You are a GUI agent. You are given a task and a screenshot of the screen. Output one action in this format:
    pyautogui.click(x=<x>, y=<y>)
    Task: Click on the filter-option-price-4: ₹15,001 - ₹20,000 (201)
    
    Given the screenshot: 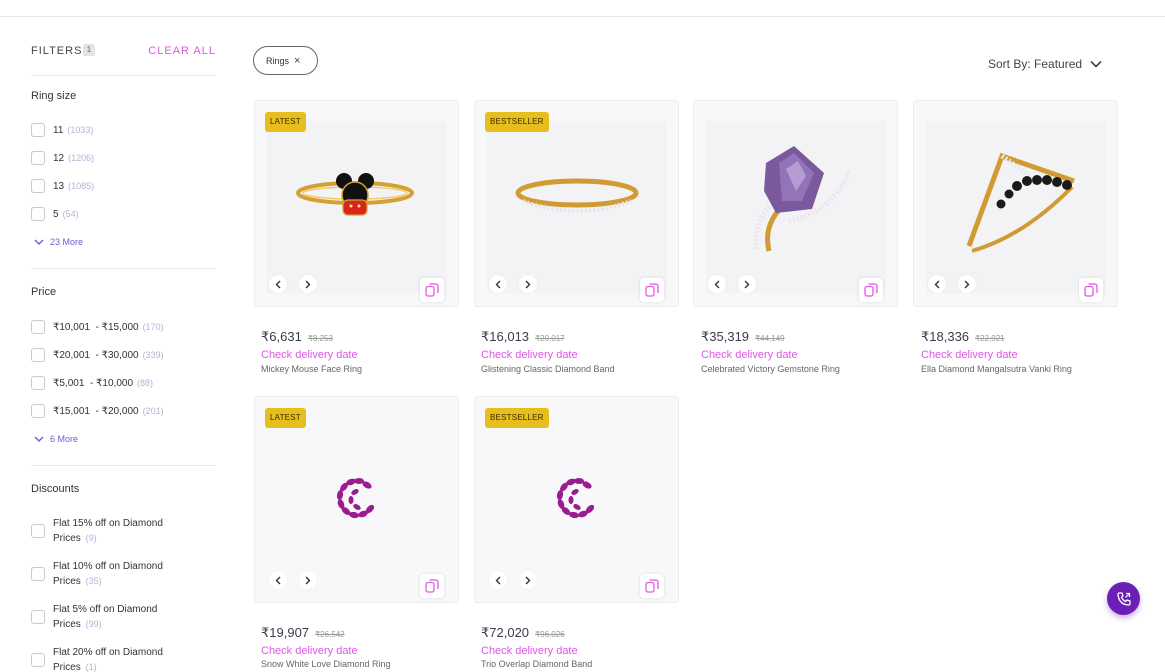 What is the action you would take?
    pyautogui.click(x=97, y=411)
    